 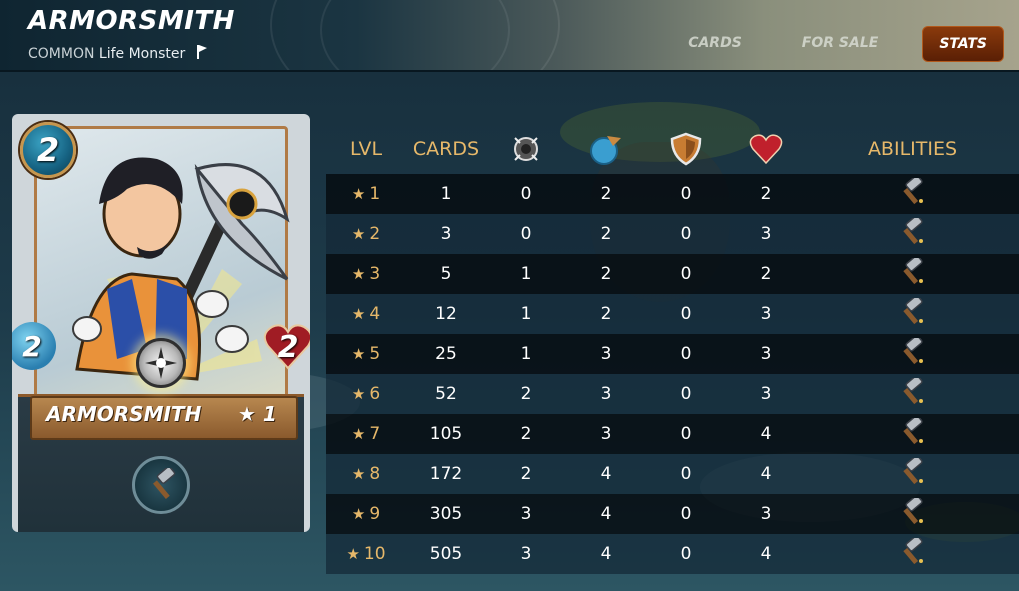 I want to click on rarity-label: COMMON, so click(x=61, y=54).